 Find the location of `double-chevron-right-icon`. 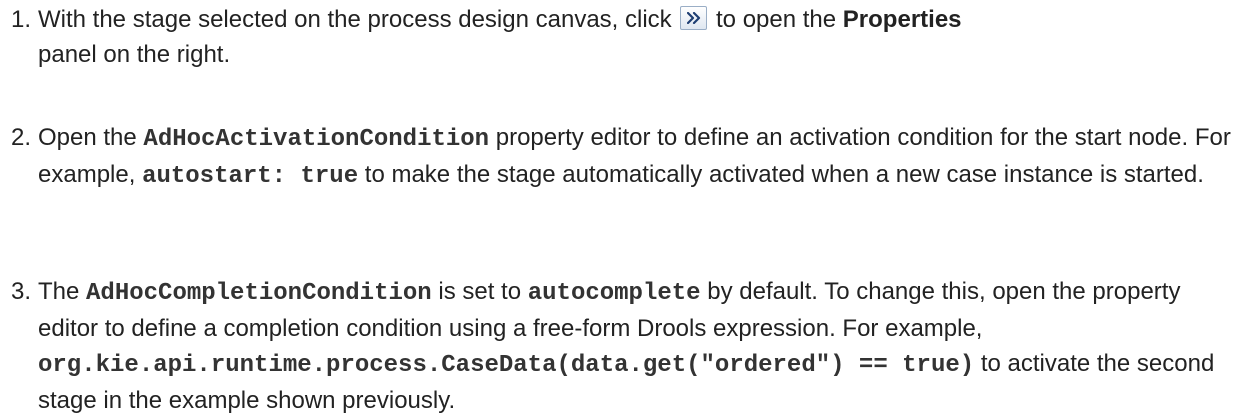

double-chevron-right-icon is located at coordinates (694, 18).